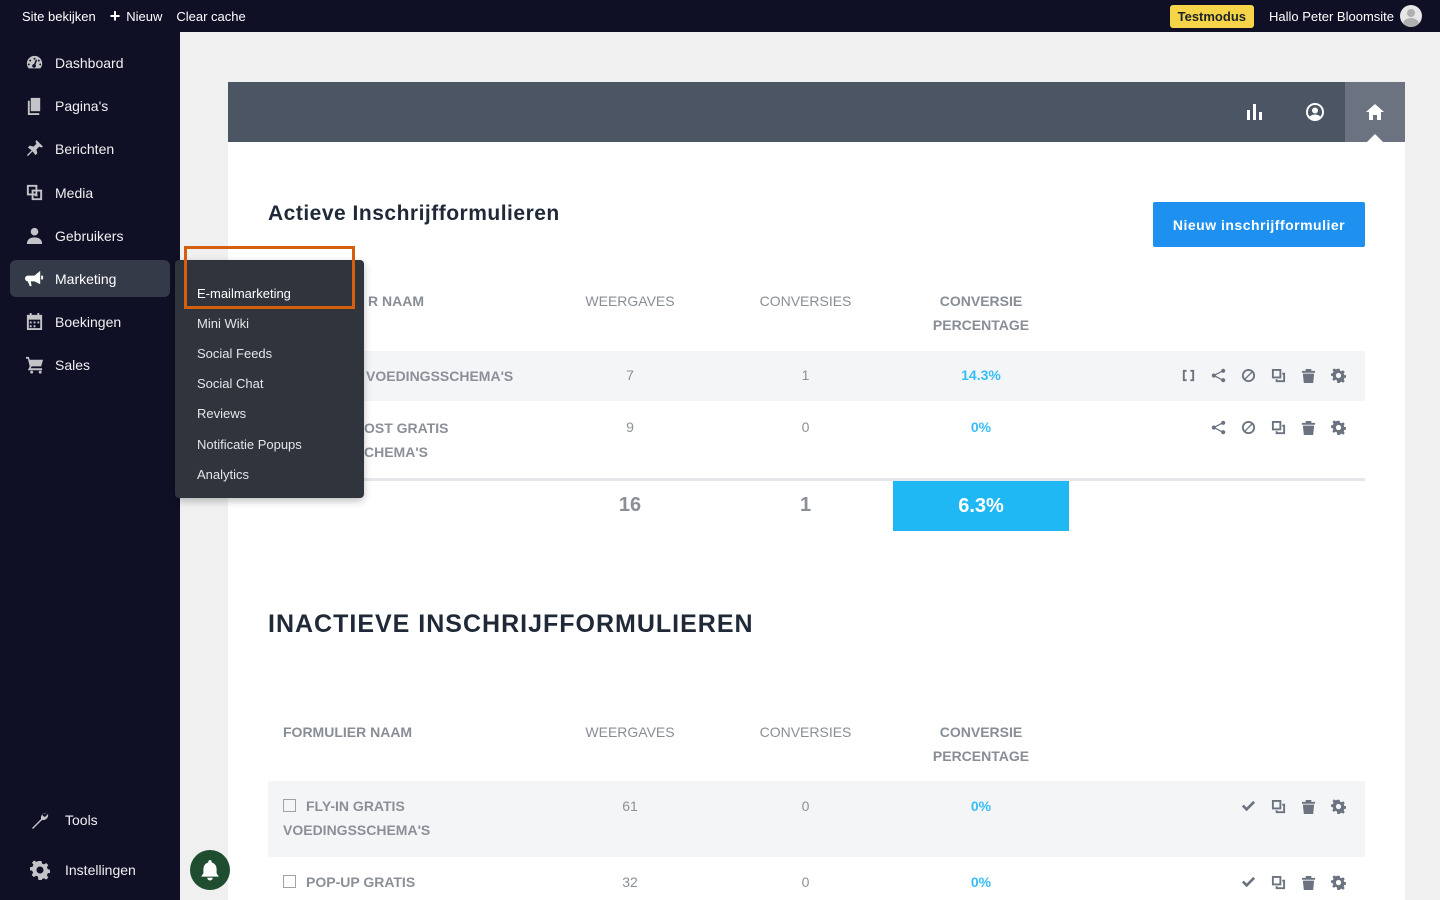 The width and height of the screenshot is (1440, 900). I want to click on wrench-icon, so click(40, 820).